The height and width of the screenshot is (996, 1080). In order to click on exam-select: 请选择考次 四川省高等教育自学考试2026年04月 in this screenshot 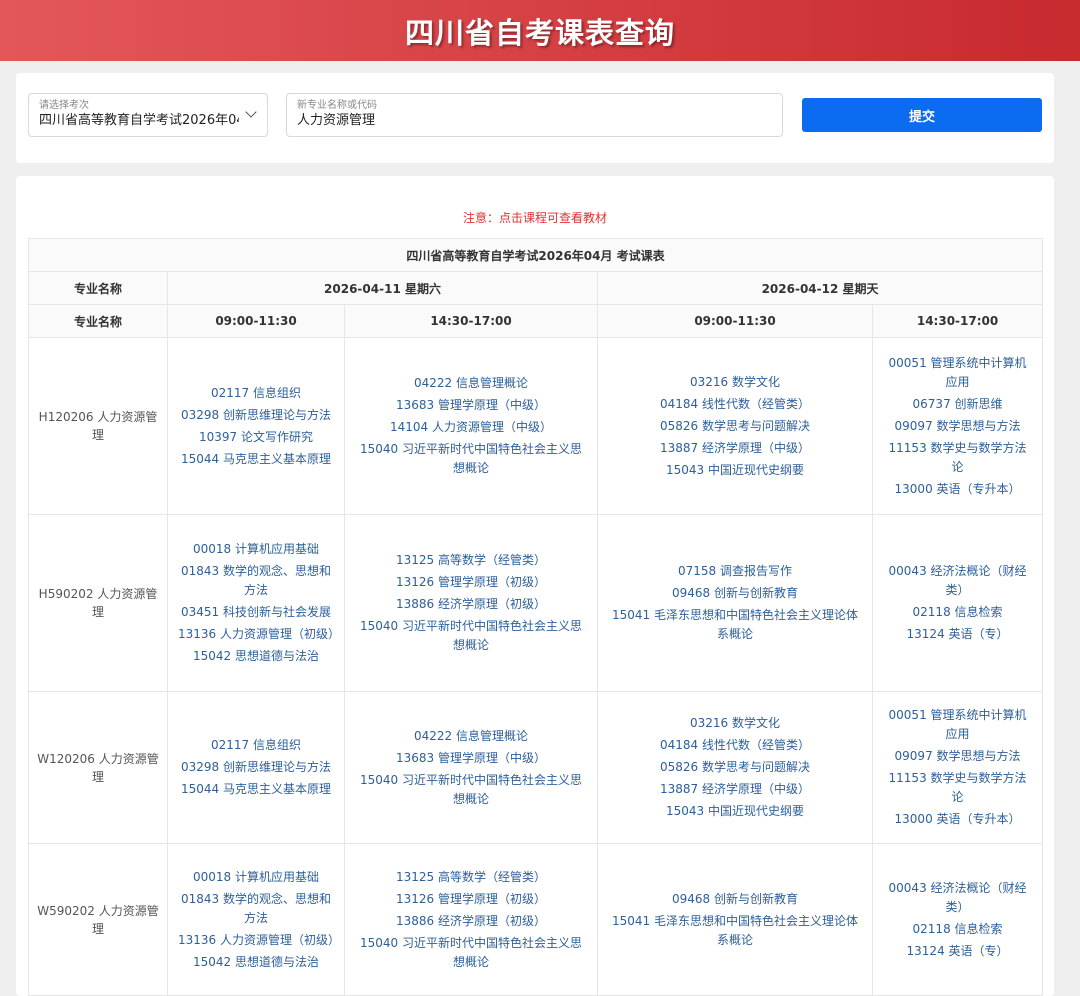, I will do `click(148, 115)`.